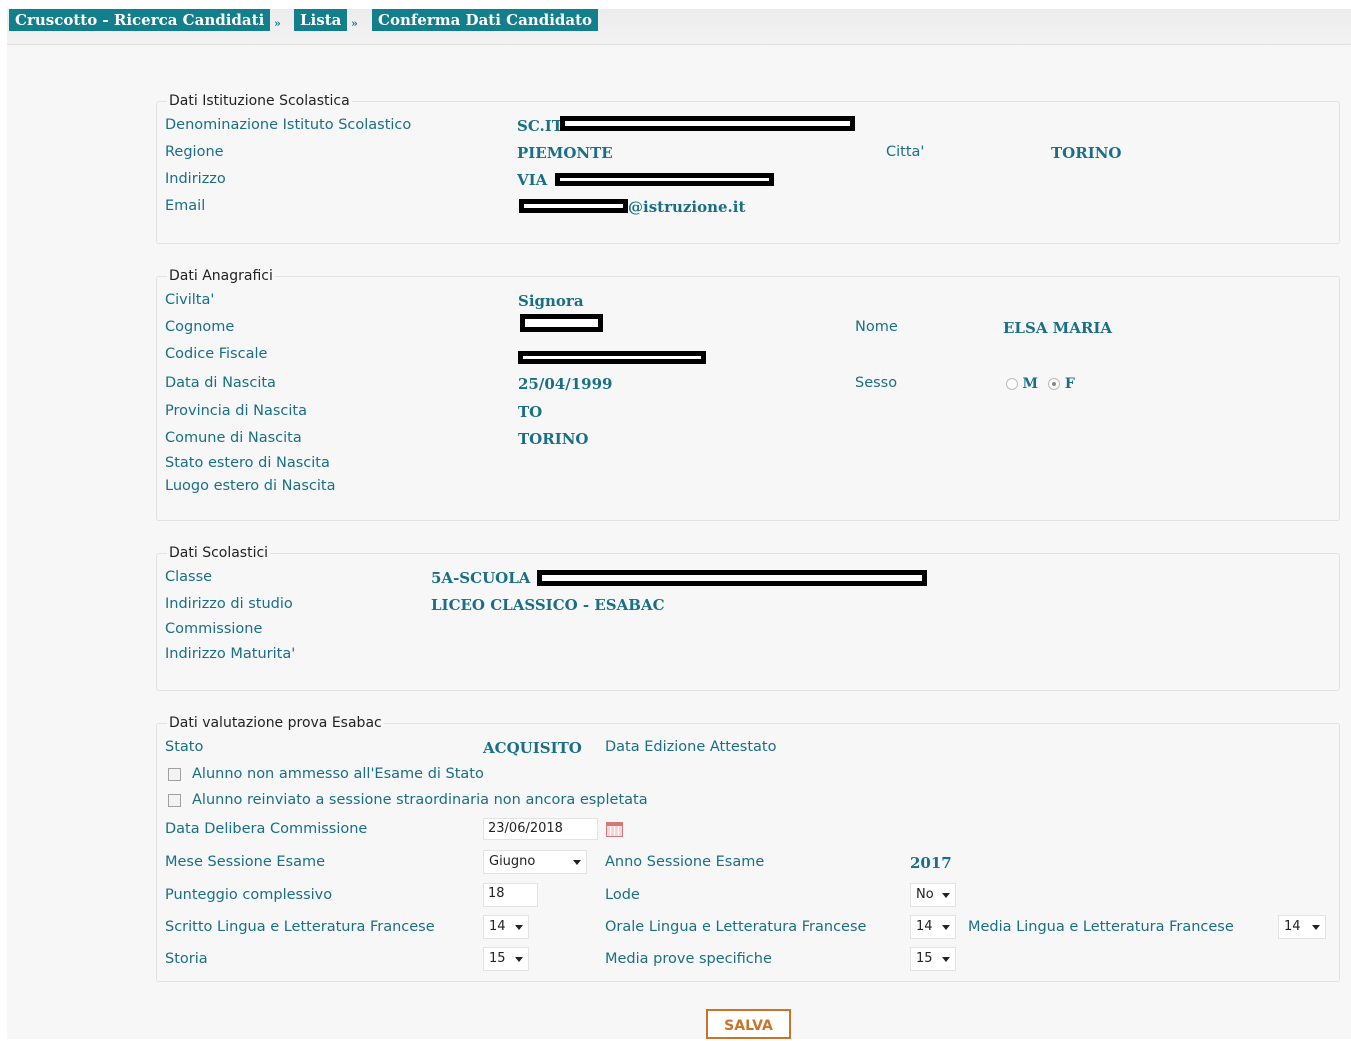 This screenshot has height=1041, width=1351. What do you see at coordinates (216, 354) in the screenshot?
I see `codice-fiscale-label: Codice Fiscale` at bounding box center [216, 354].